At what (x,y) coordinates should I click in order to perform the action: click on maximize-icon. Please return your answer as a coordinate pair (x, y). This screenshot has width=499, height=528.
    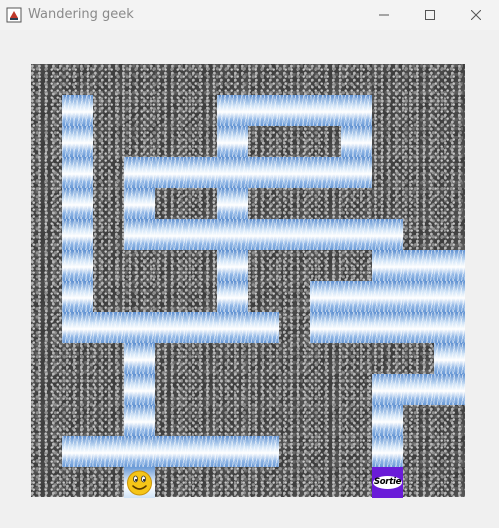
    Looking at the image, I should click on (430, 15).